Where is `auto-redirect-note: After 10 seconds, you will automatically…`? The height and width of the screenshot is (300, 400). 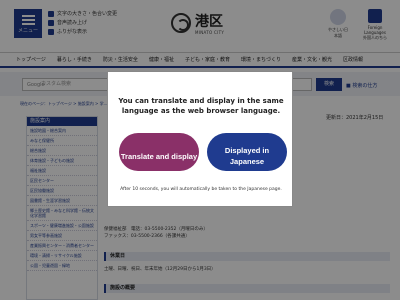
auto-redirect-note: After 10 seconds, you will automatically… is located at coordinates (201, 189).